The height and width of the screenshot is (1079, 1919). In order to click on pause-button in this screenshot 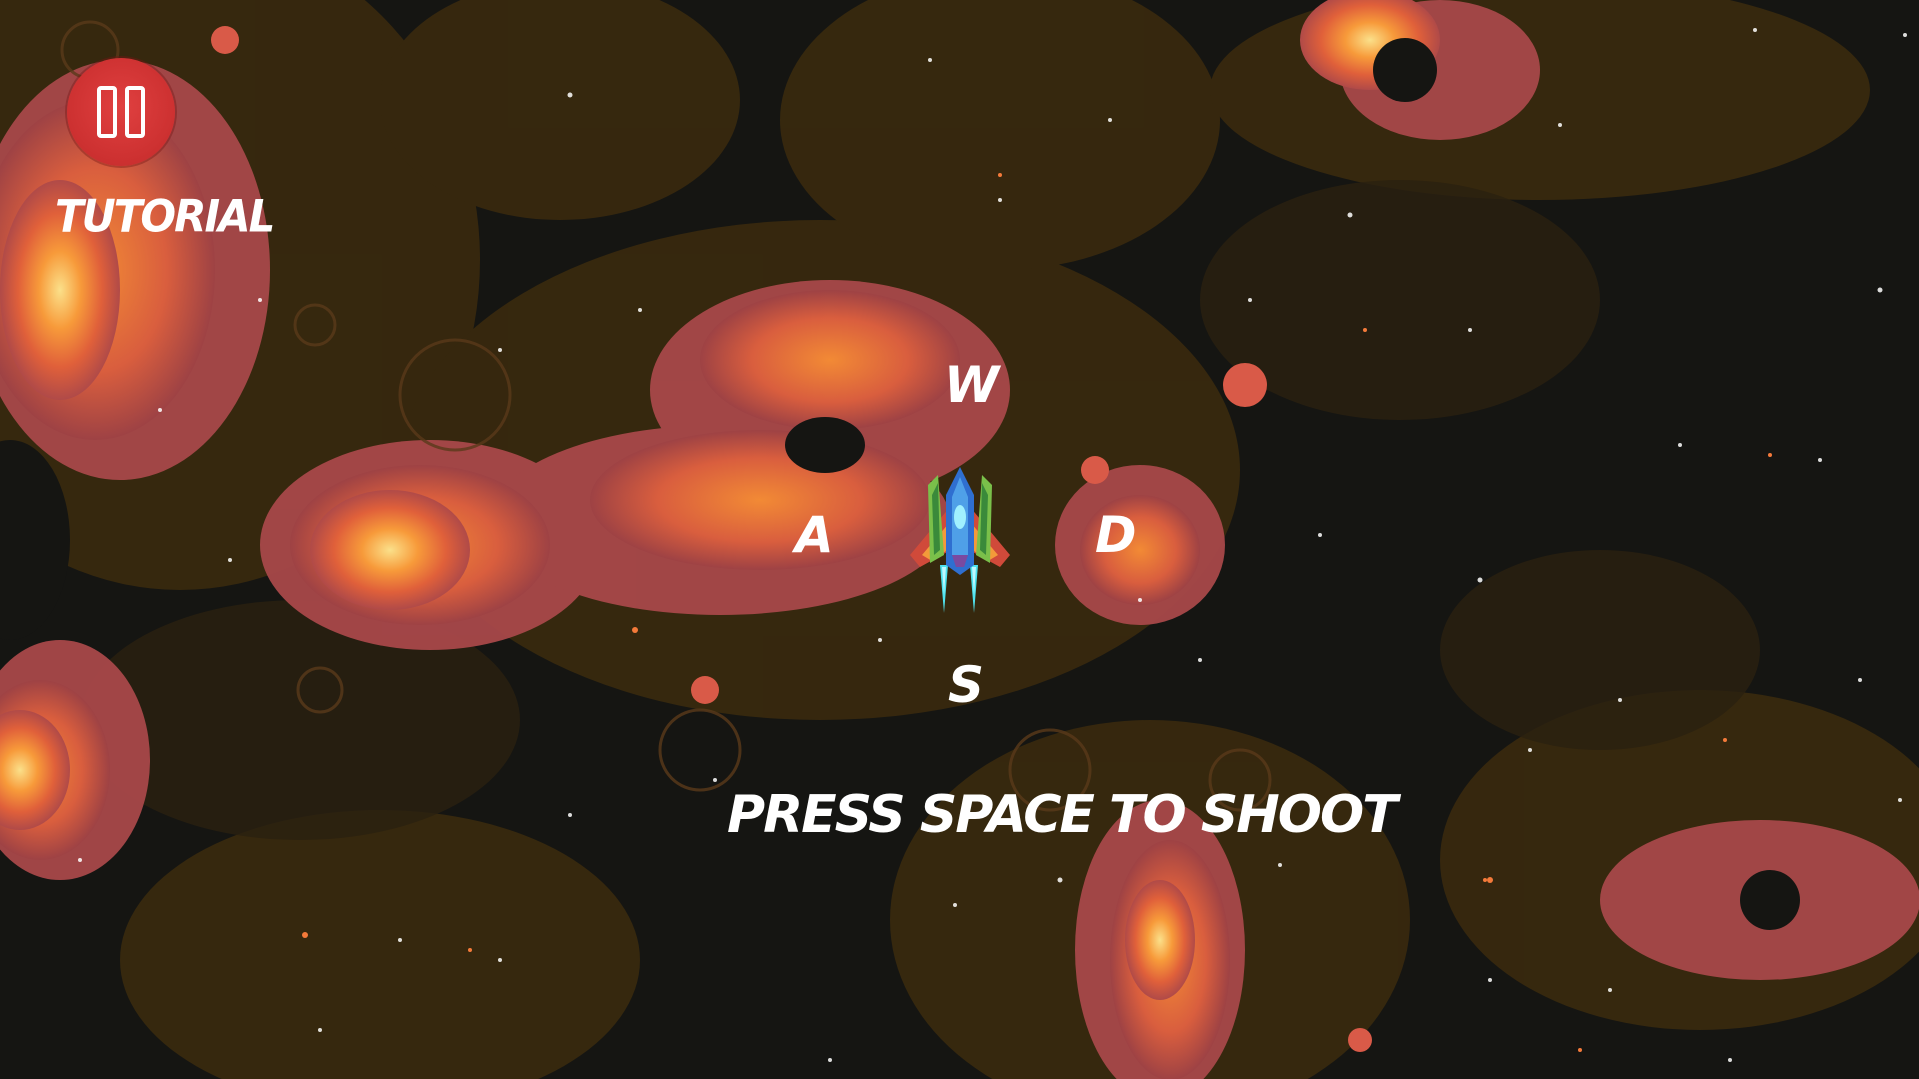, I will do `click(121, 112)`.